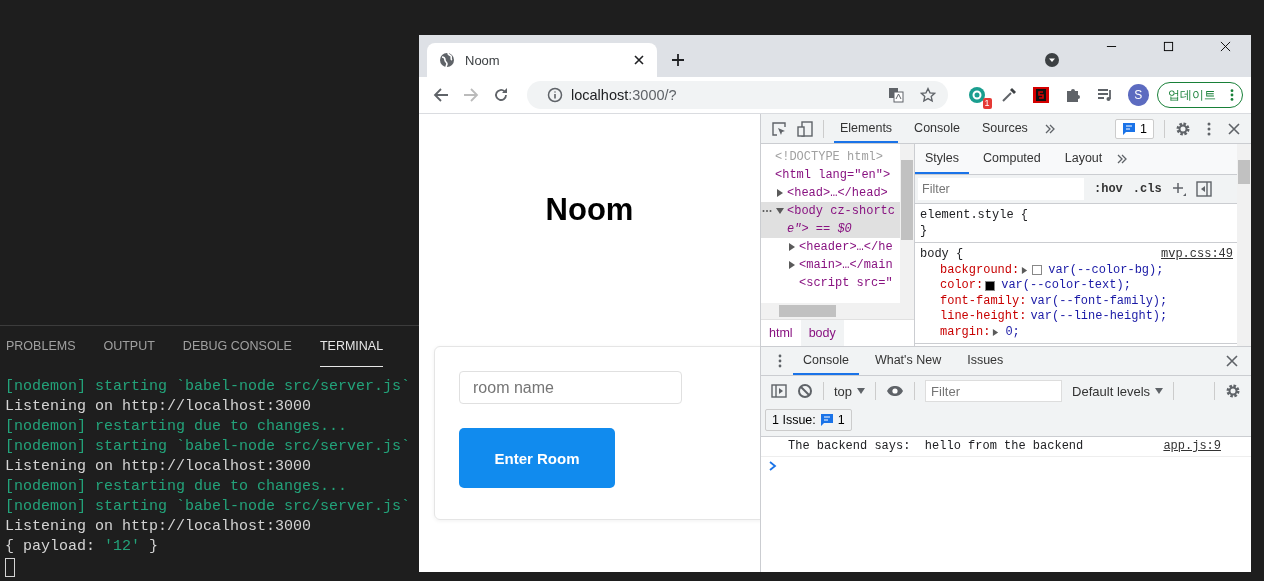  What do you see at coordinates (737, 95) in the screenshot?
I see `address-bar: localhost:3000/?` at bounding box center [737, 95].